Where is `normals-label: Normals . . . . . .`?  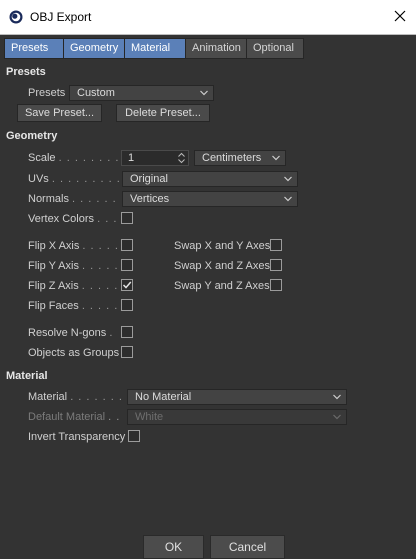 normals-label: Normals . . . . . . is located at coordinates (72, 199).